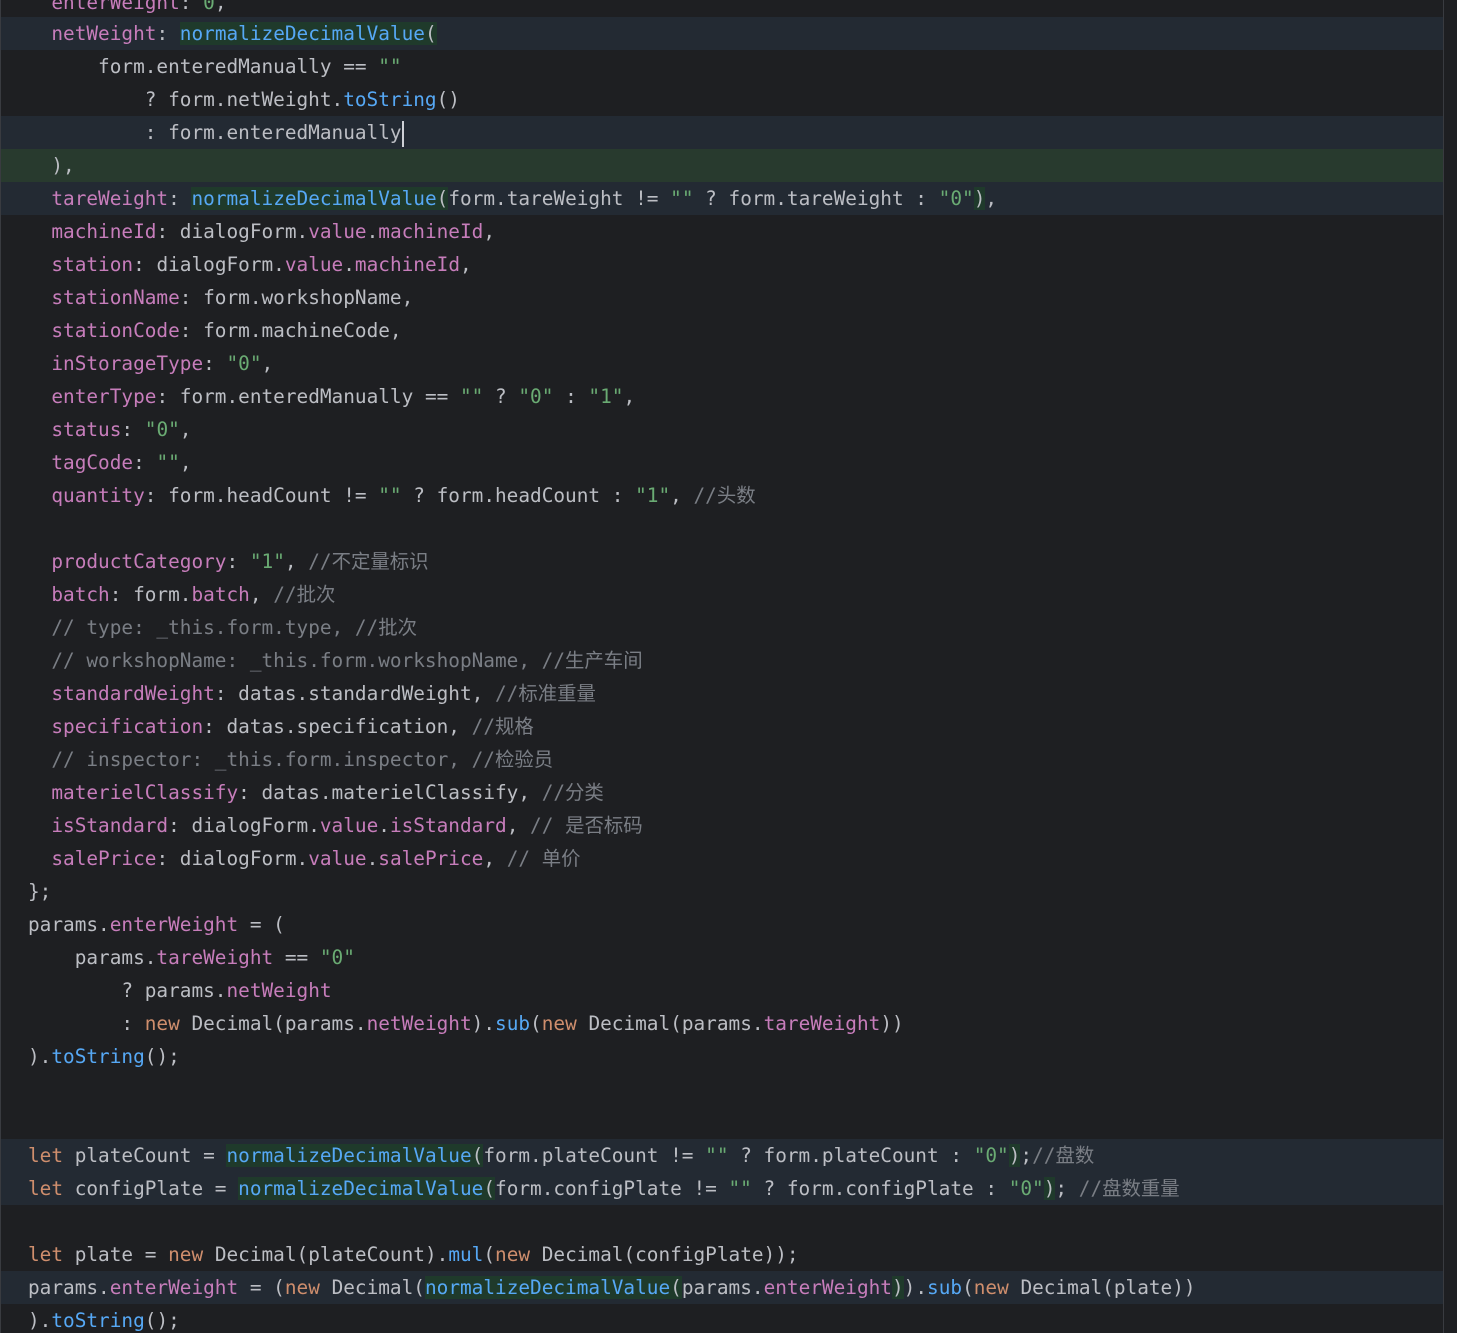 This screenshot has width=1457, height=1333. What do you see at coordinates (115, 330) in the screenshot?
I see `code-token: stationCode` at bounding box center [115, 330].